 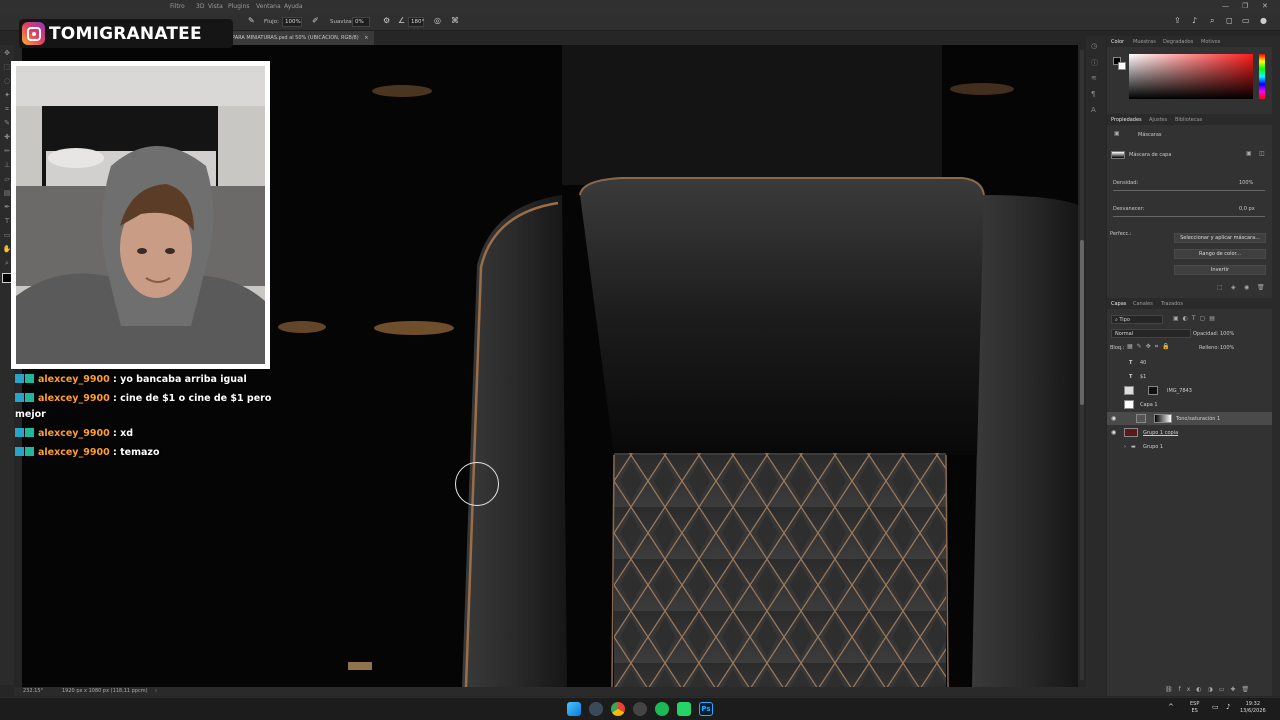 I want to click on tab-motivos: Motivos, so click(x=1210, y=42).